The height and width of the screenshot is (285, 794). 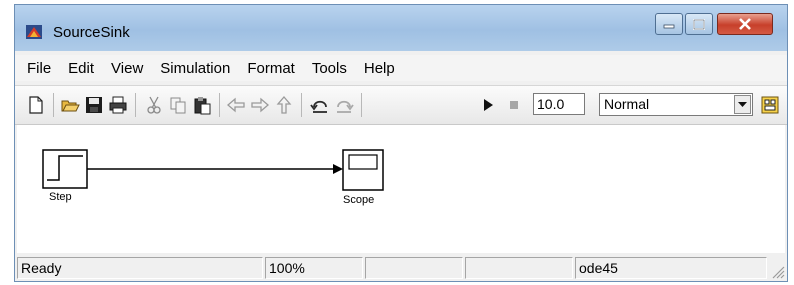 I want to click on menu-view: View, so click(x=127, y=68).